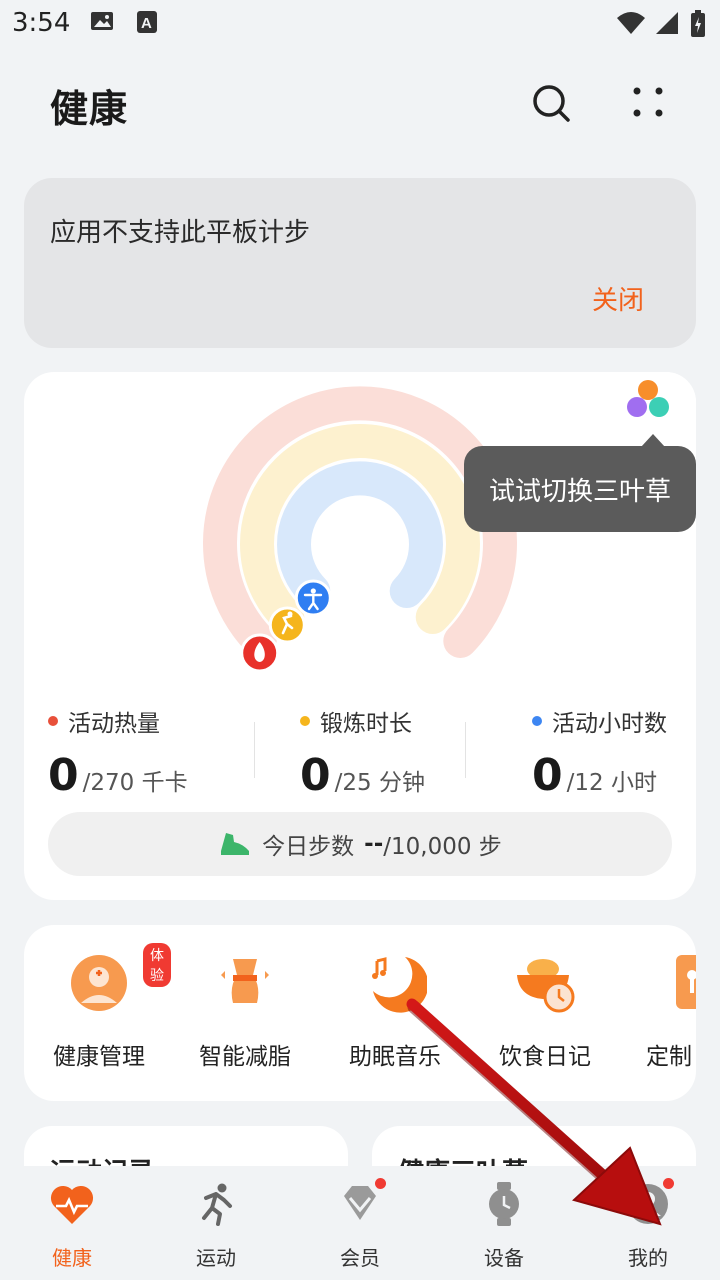 The image size is (720, 1280). Describe the element at coordinates (648, 1258) in the screenshot. I see `nav-label: 我的` at that location.